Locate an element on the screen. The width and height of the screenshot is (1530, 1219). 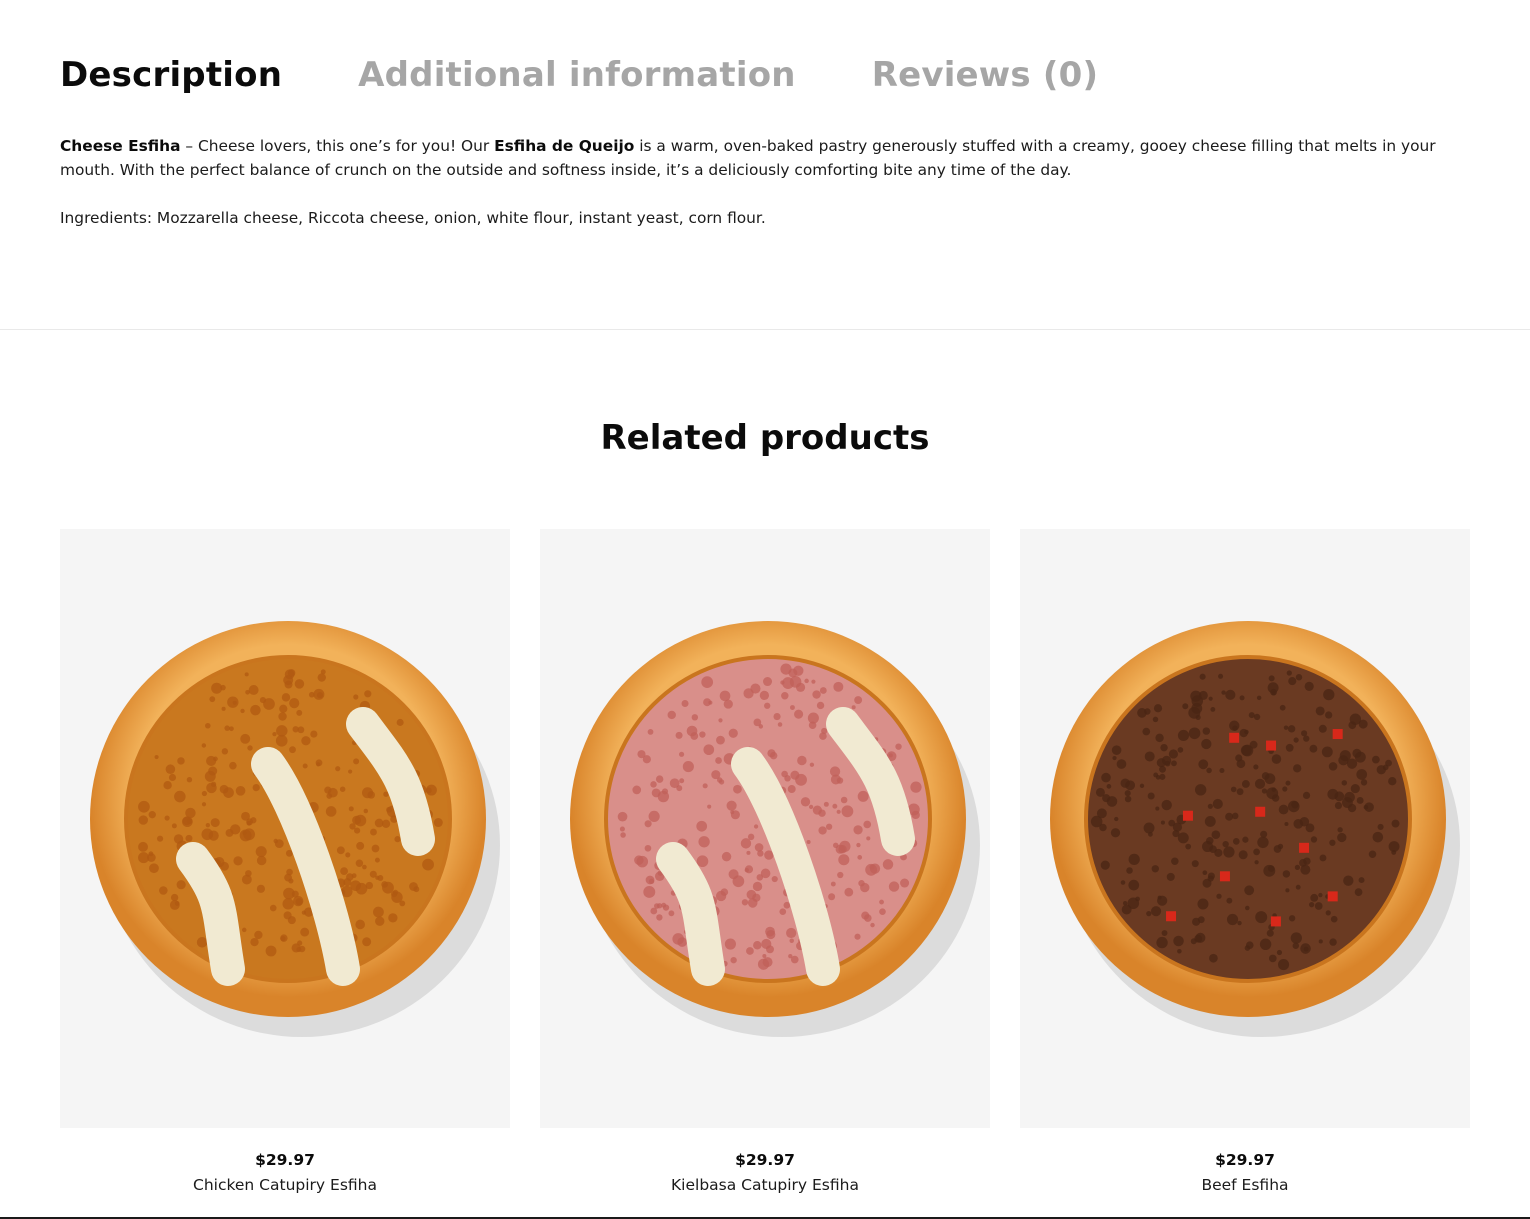
kielbasa-catupiry-esfiha-image is located at coordinates (775, 829).